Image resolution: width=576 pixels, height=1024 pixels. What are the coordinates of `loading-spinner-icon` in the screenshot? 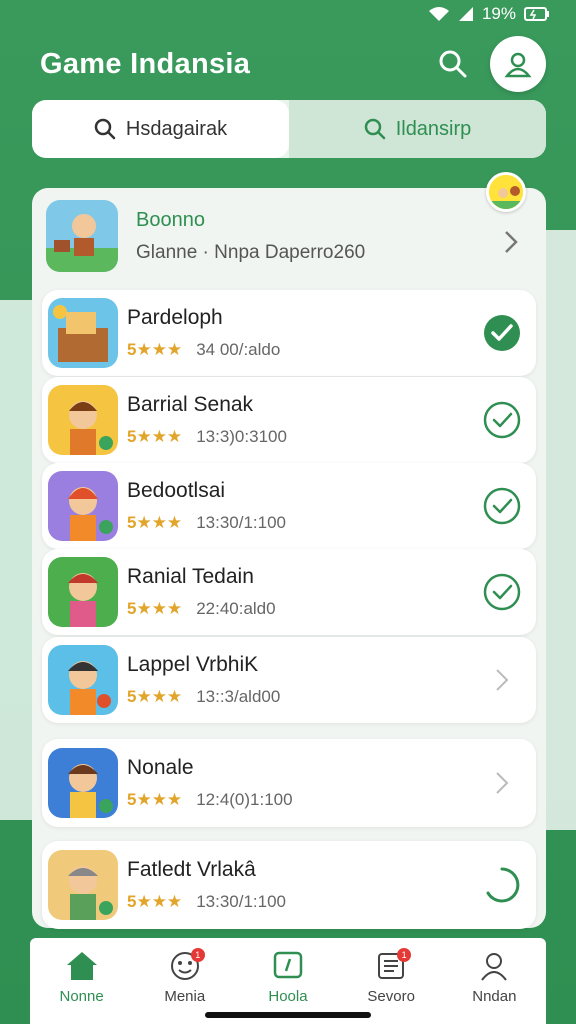 It's located at (503, 885).